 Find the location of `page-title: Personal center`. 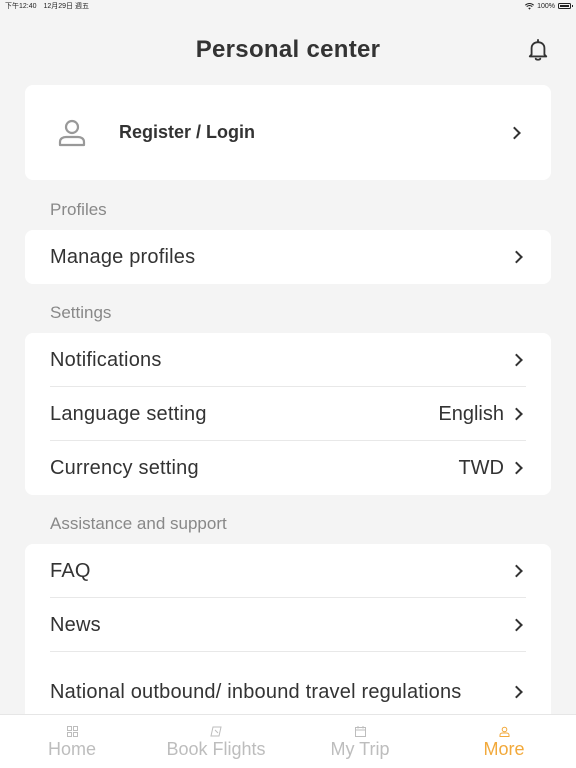

page-title: Personal center is located at coordinates (288, 49).